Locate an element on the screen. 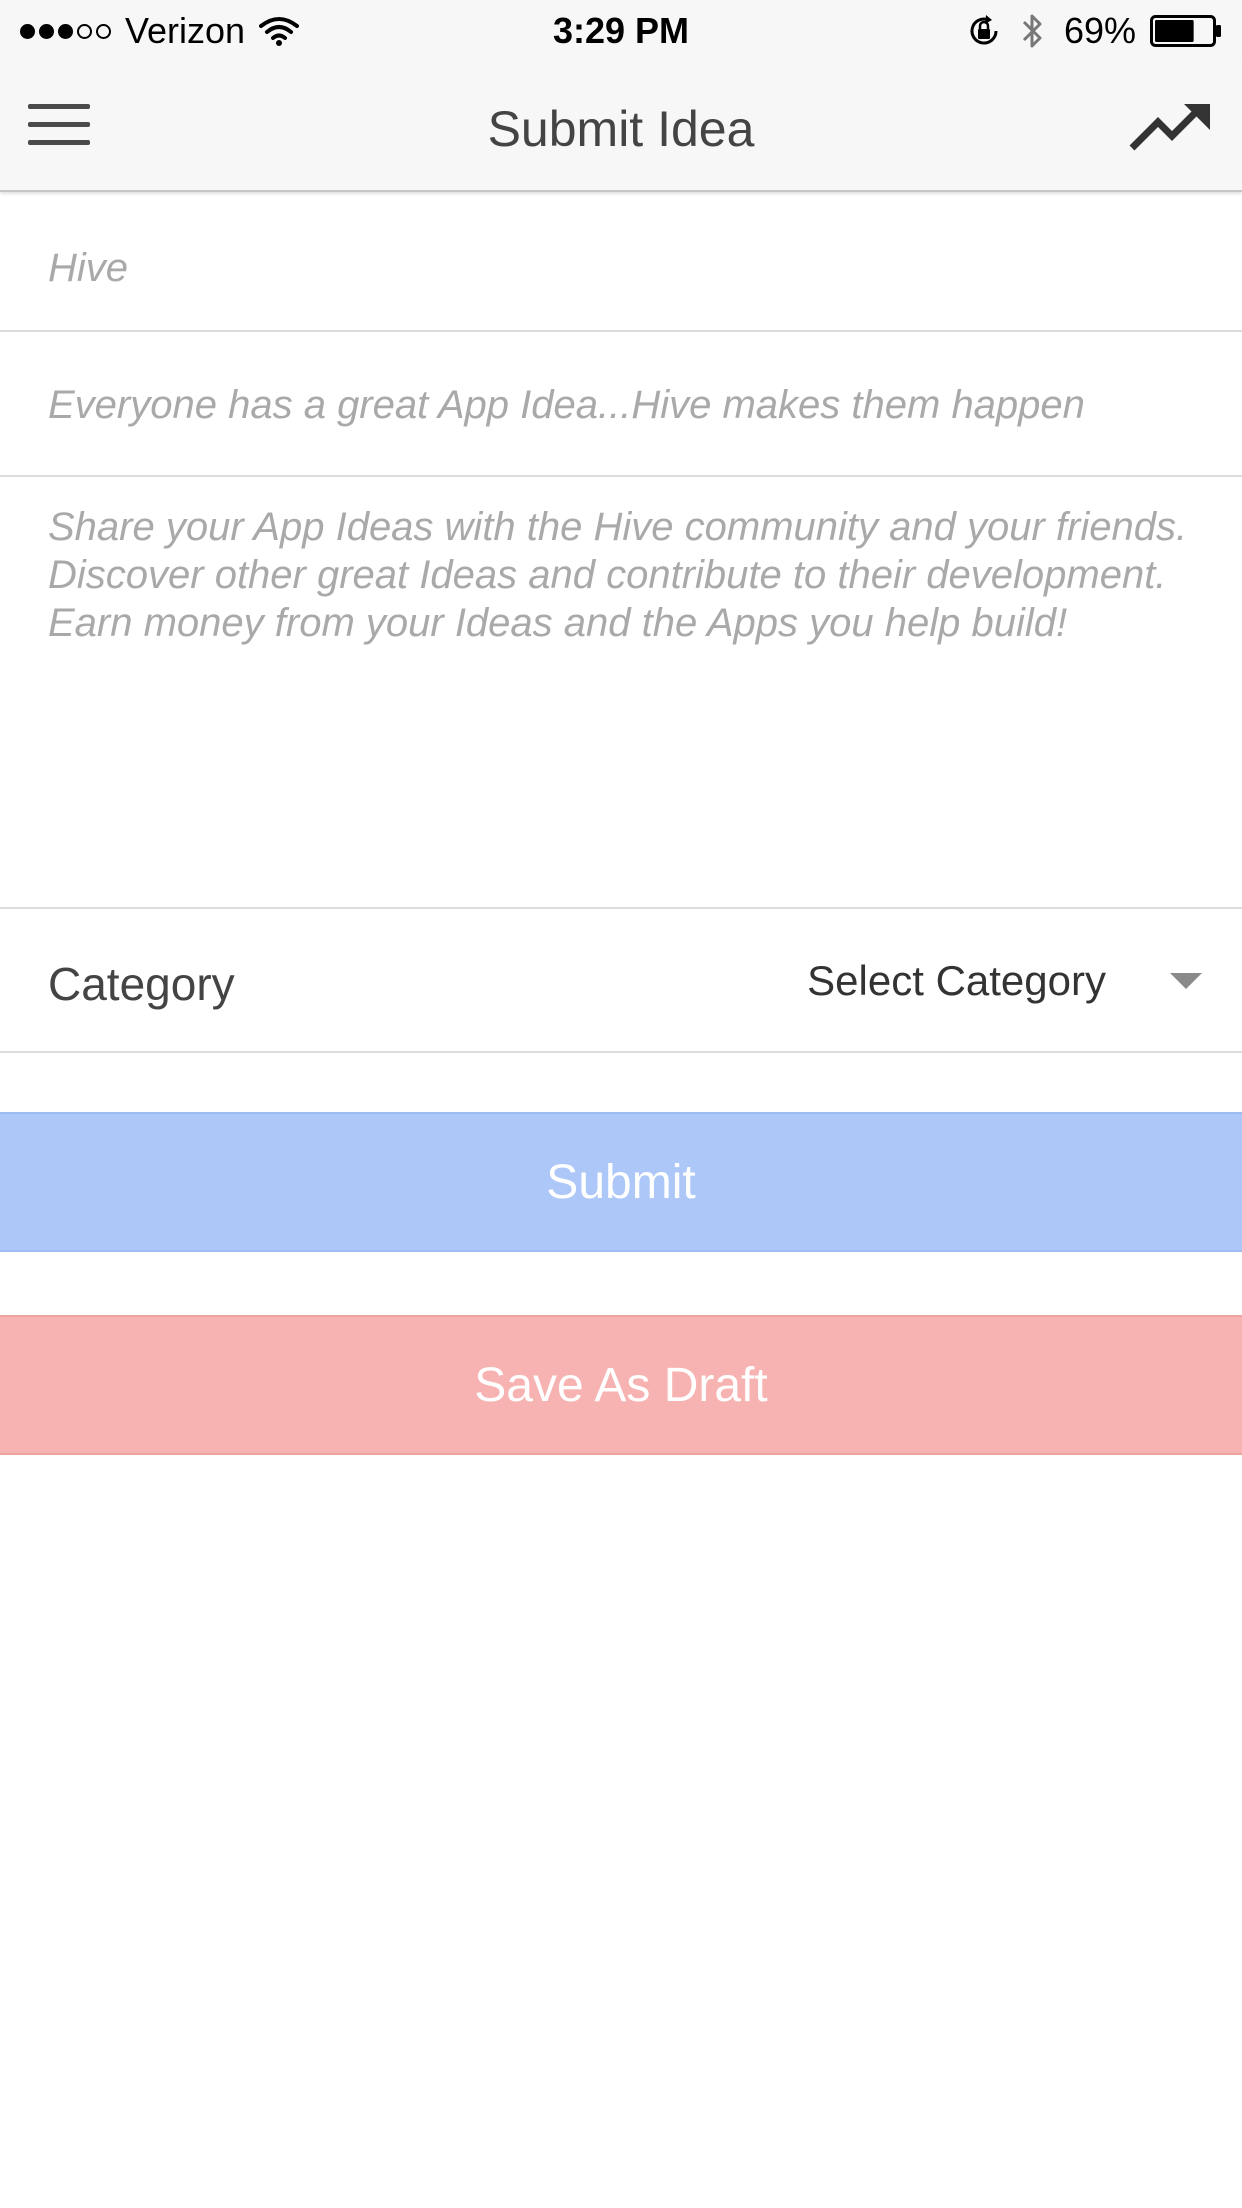  trending-icon is located at coordinates (1171, 127).